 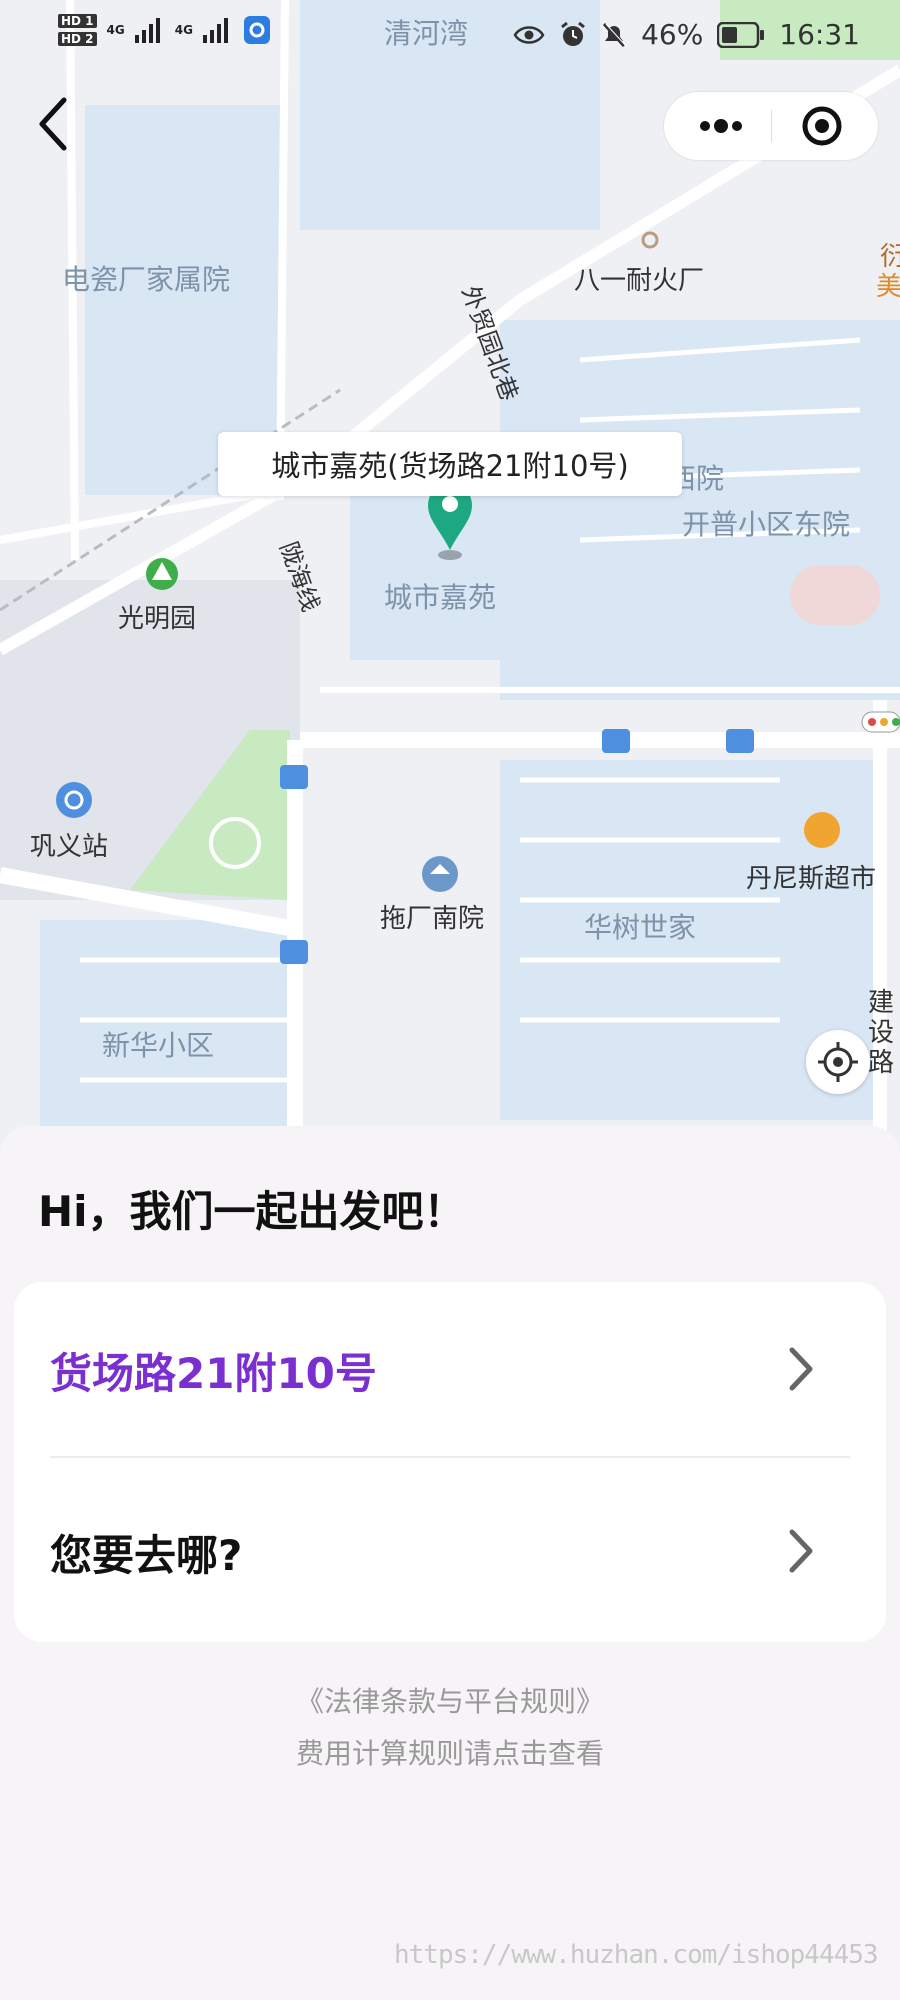 I want to click on status-bar: HD 1 HD 2 4G 4G 46% 16:31, so click(x=450, y=35).